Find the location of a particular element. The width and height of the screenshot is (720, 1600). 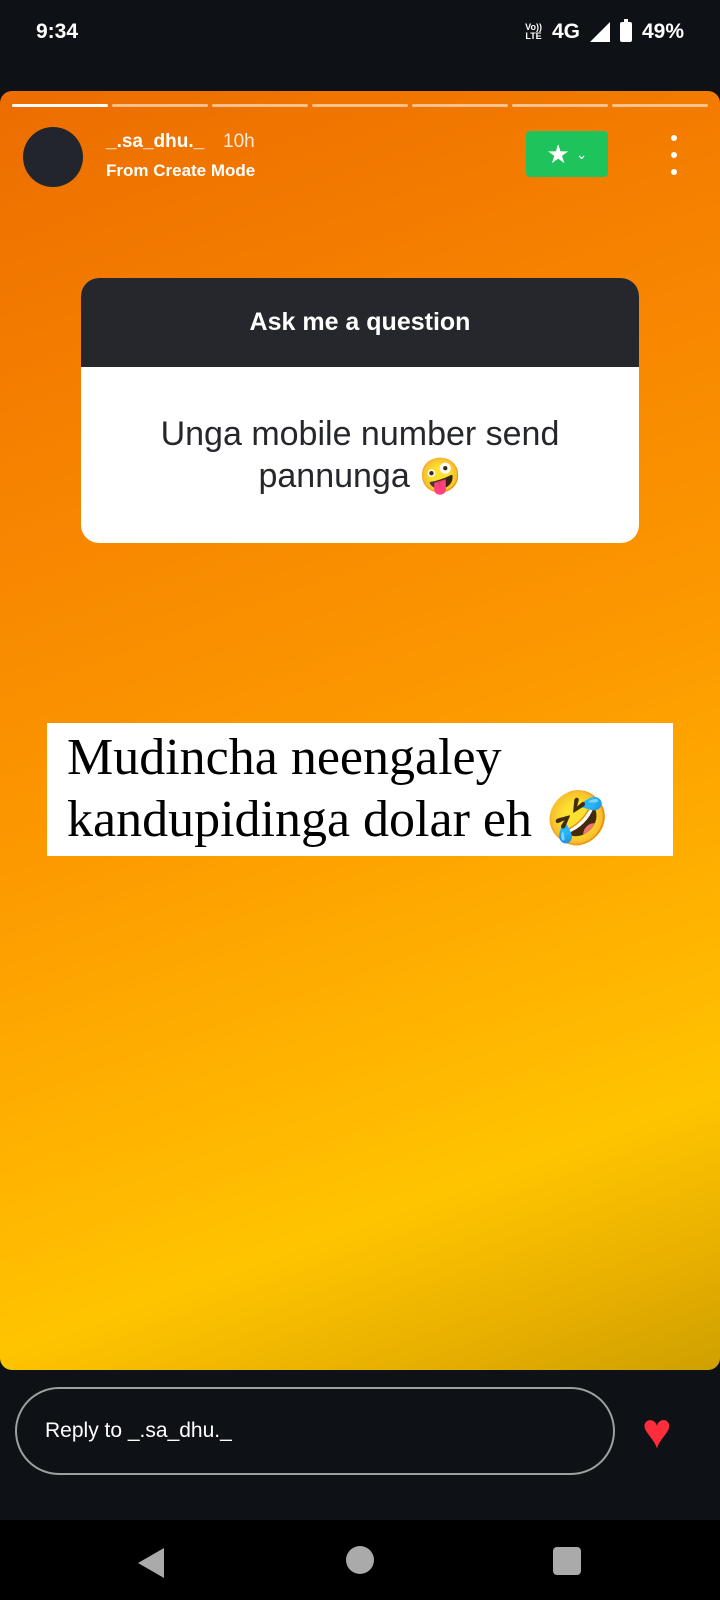

recents-icon is located at coordinates (567, 1561).